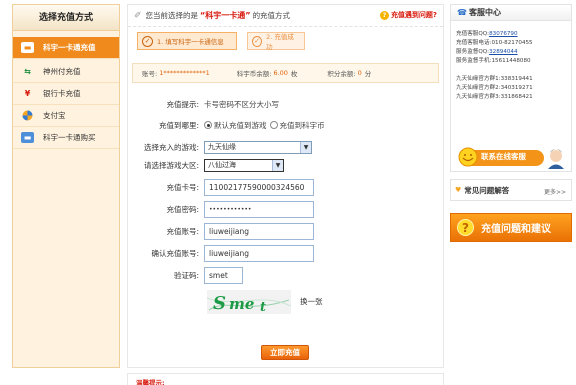 Image resolution: width=576 pixels, height=385 pixels. Describe the element at coordinates (222, 165) in the screenshot. I see `region-selected-value: 八仙过海` at that location.